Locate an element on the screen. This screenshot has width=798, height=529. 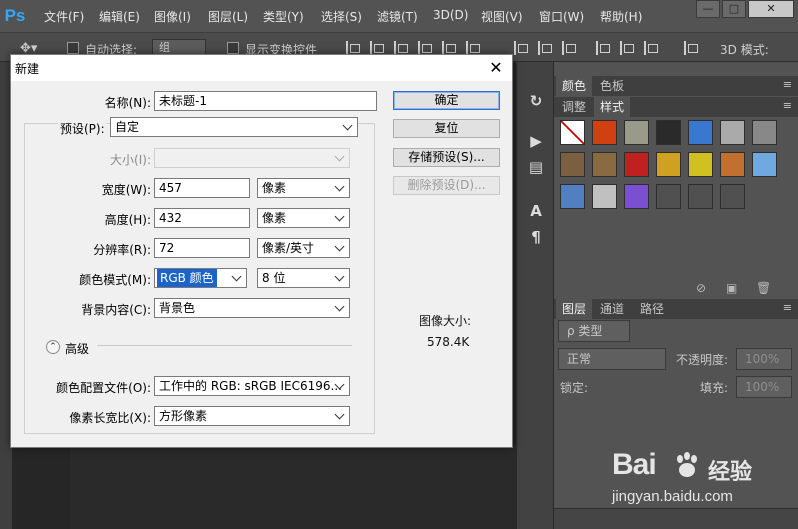
color-tabs: 颜色 色板 ≡ is located at coordinates (676, 86).